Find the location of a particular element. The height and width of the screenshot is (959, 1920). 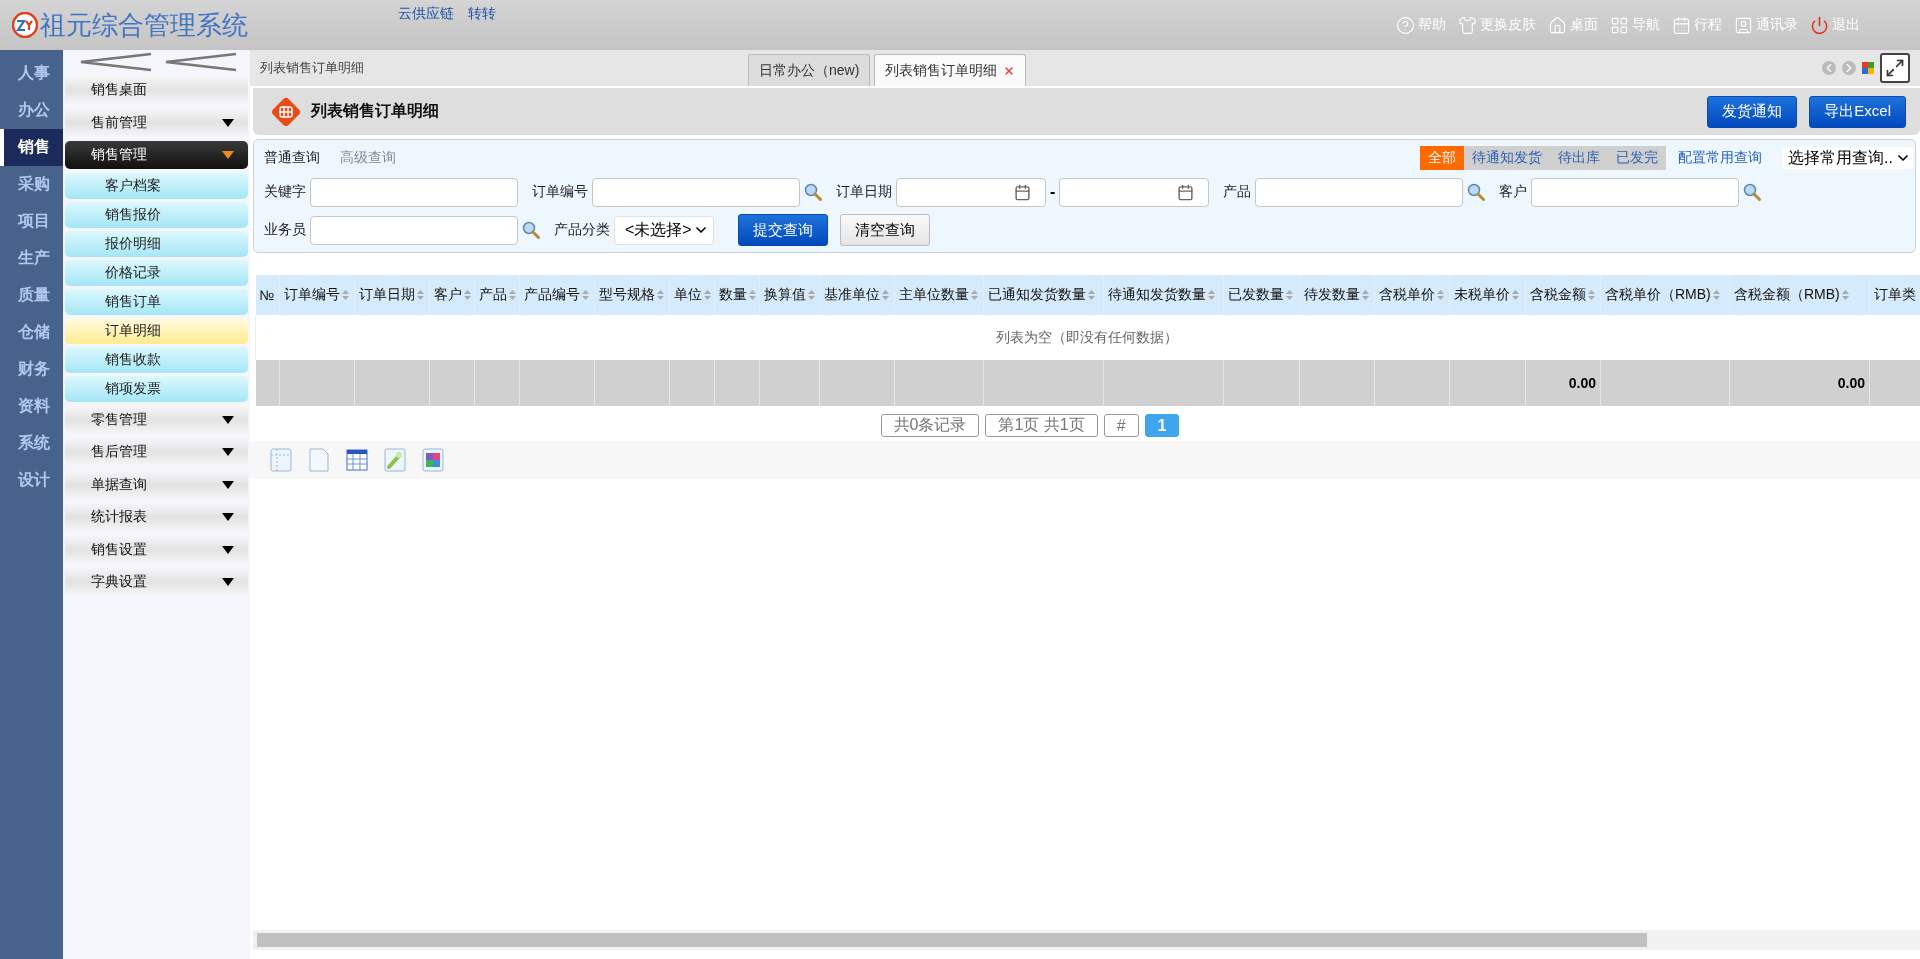

status-filter-tab: 待出库 is located at coordinates (1579, 158).